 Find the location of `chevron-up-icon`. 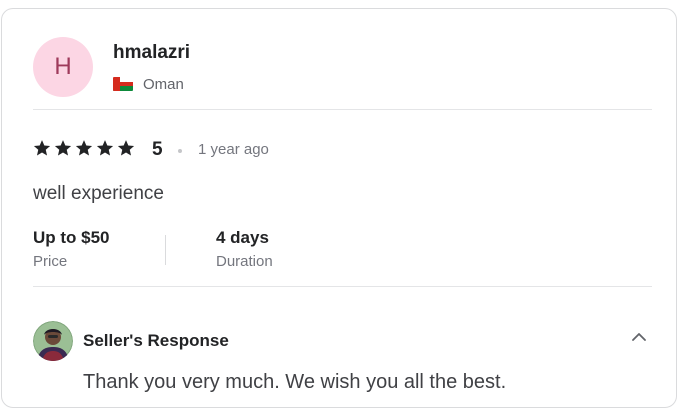

chevron-up-icon is located at coordinates (639, 337).